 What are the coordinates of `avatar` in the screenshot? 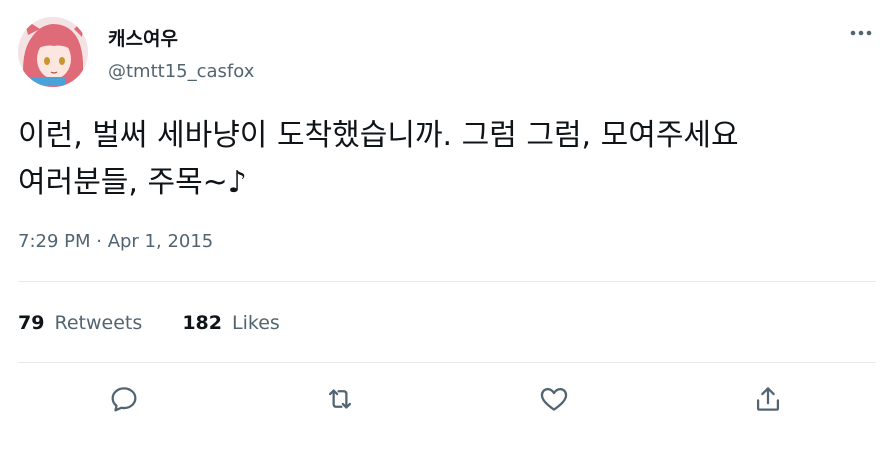 It's located at (53, 52).